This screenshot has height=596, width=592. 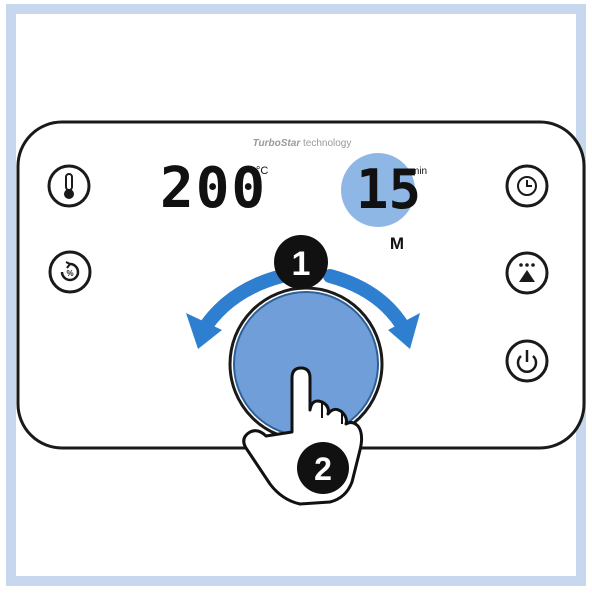 I want to click on mode-indicator: M, so click(x=397, y=243).